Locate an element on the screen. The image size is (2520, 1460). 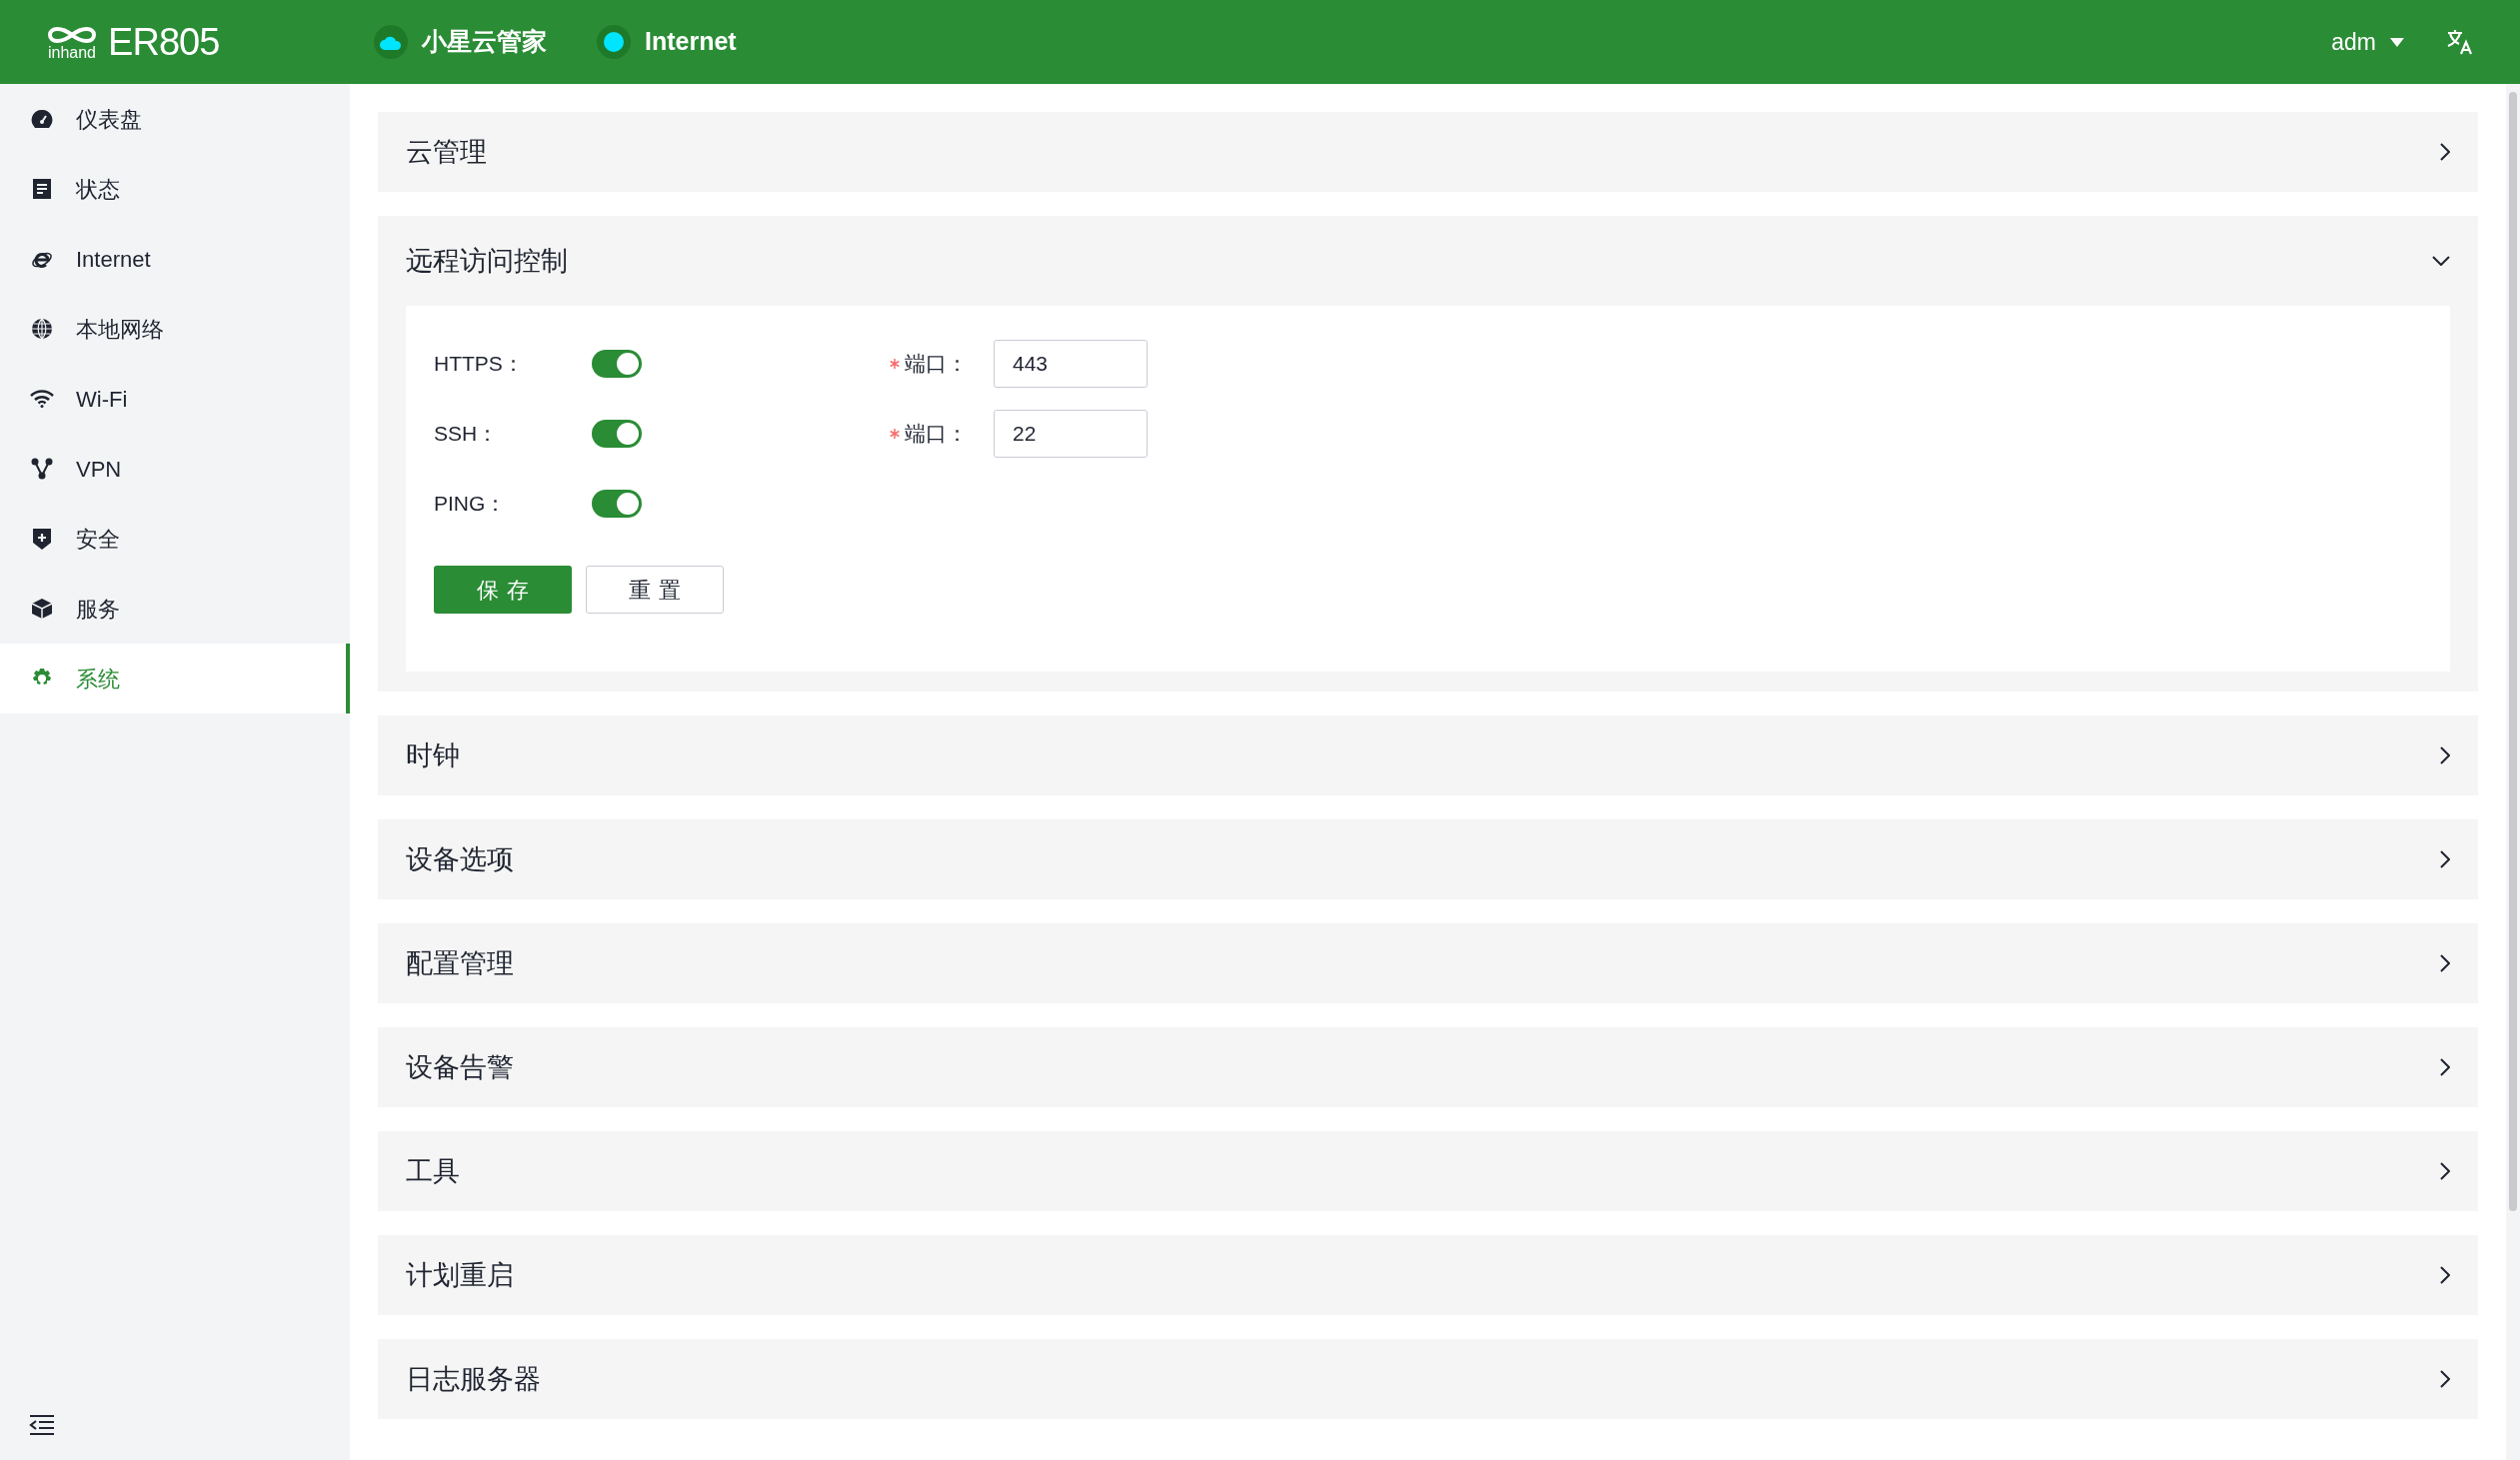
sidebar-item: Internet is located at coordinates (175, 259).